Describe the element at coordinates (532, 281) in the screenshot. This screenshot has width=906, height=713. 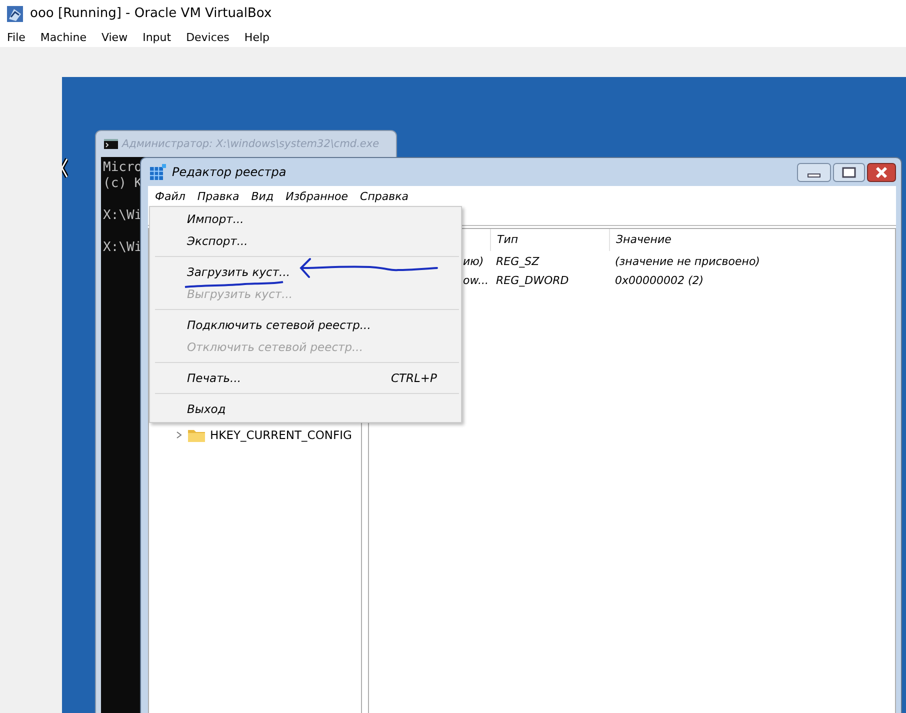
I see `table-cell-text: REG_DWORD` at that location.